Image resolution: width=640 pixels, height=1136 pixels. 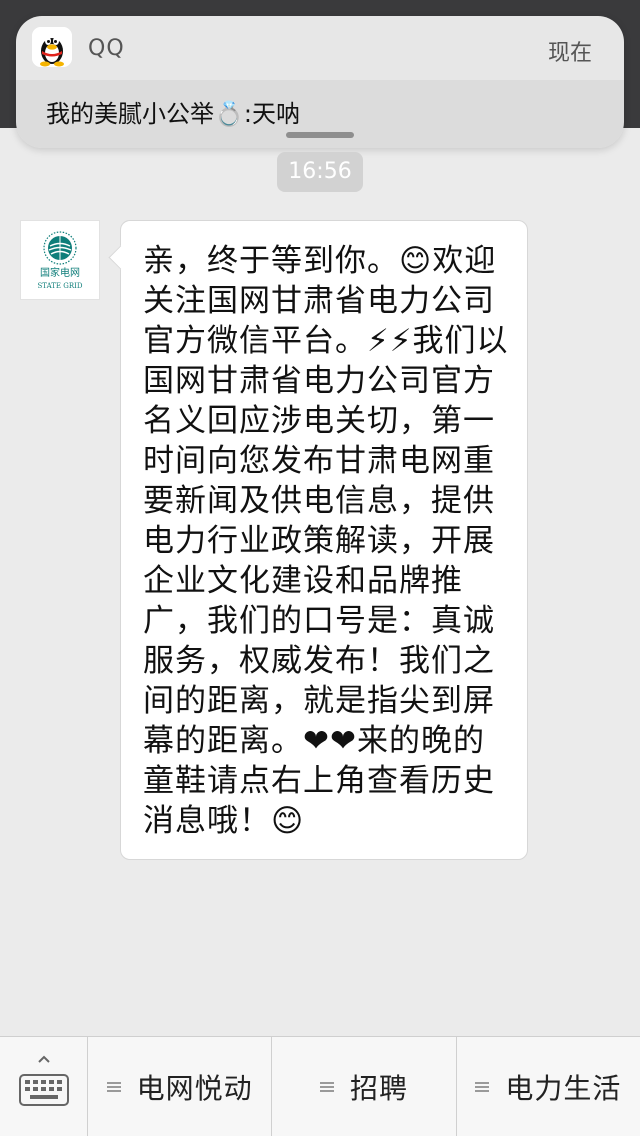 I want to click on avatar-name-en: STATE GRID, so click(x=60, y=286).